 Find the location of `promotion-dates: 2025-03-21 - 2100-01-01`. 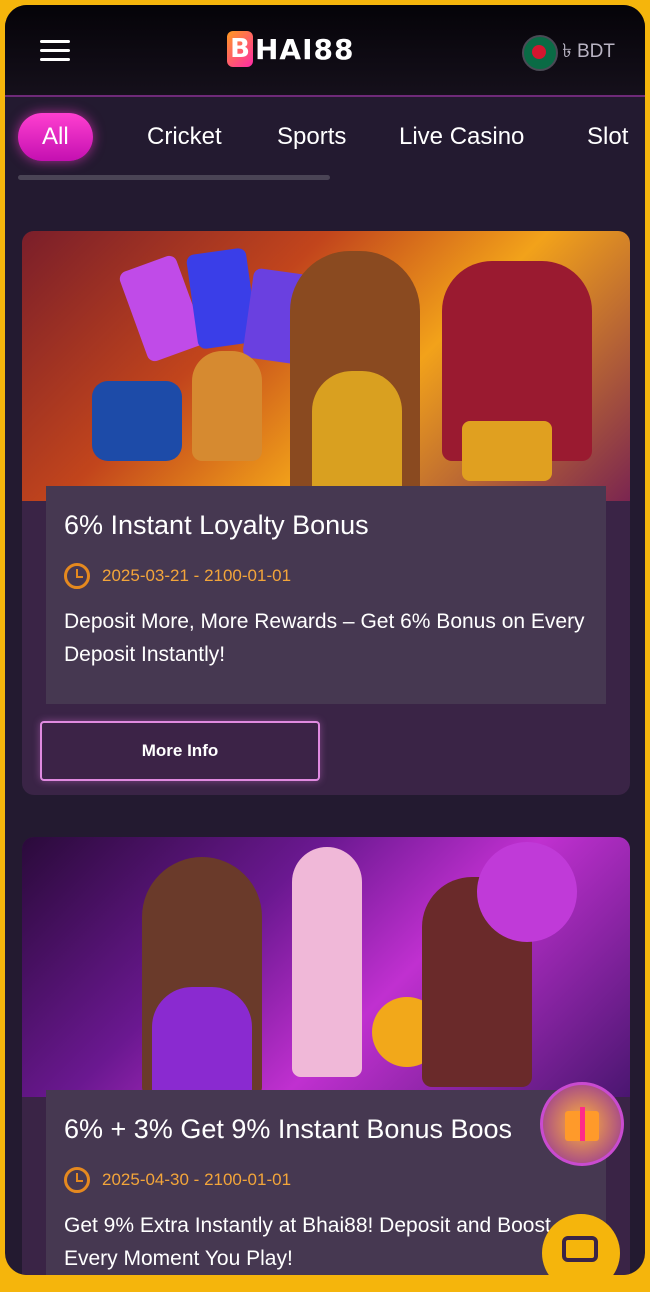

promotion-dates: 2025-03-21 - 2100-01-01 is located at coordinates (326, 576).